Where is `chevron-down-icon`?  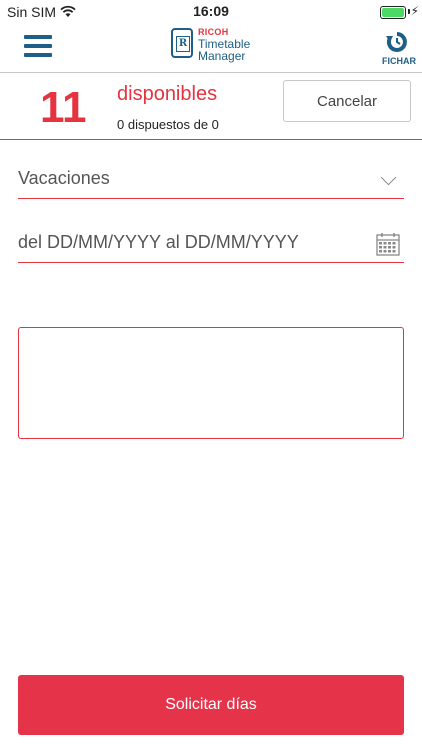
chevron-down-icon is located at coordinates (388, 177).